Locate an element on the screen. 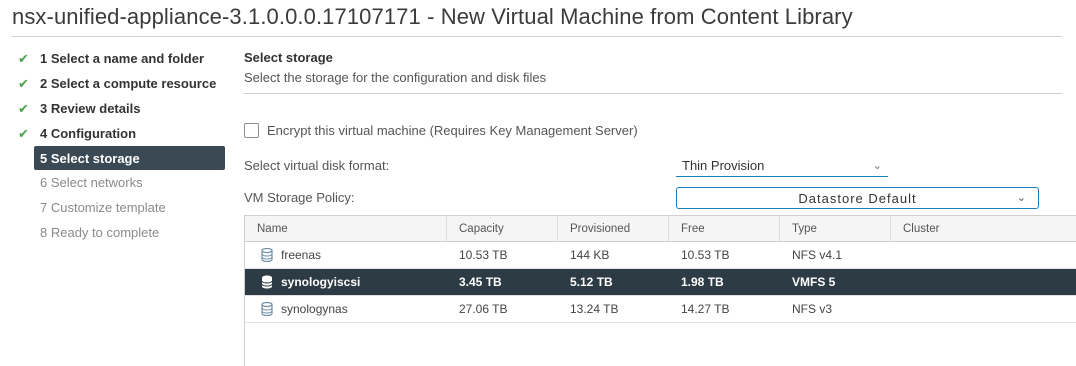  column-header-name: Name is located at coordinates (346, 228).